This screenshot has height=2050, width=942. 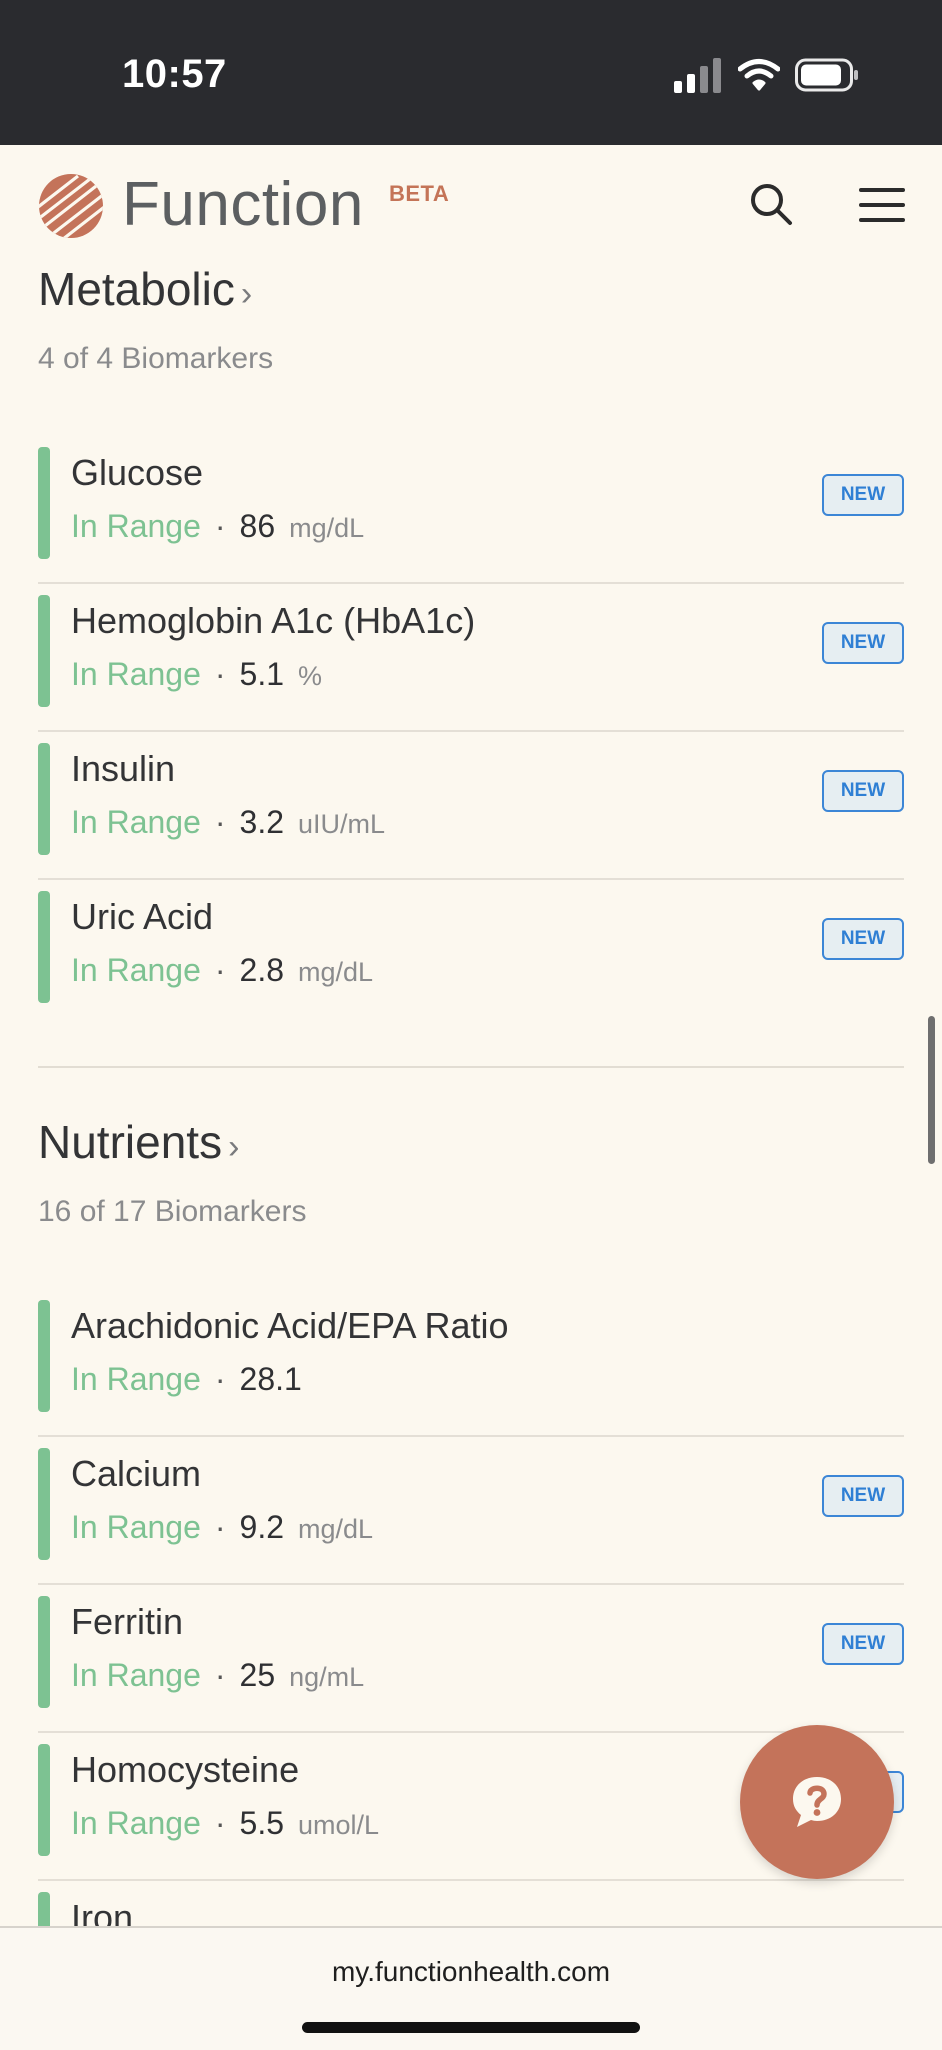 I want to click on biomarker-name: Insulin, so click(x=123, y=768).